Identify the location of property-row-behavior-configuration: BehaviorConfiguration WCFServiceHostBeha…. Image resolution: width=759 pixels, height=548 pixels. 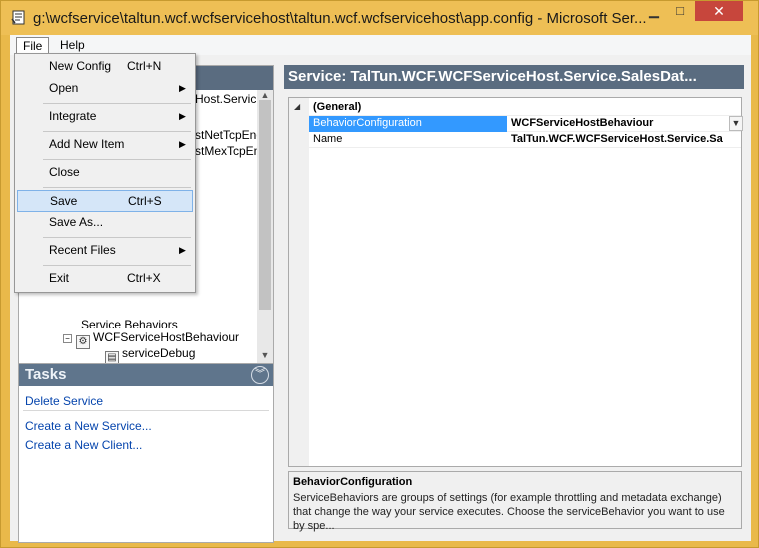
(525, 124).